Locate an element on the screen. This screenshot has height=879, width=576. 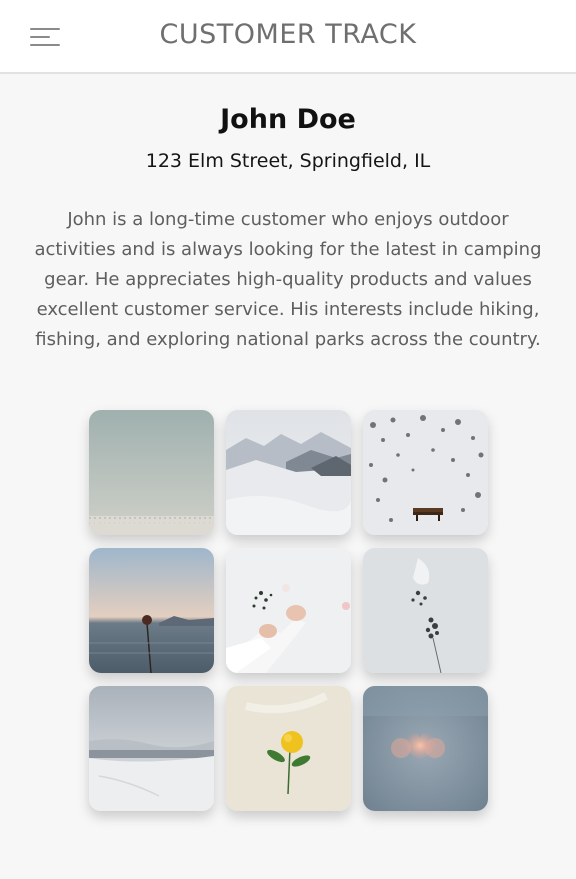
sunset-water-flower-photo is located at coordinates (151, 610).